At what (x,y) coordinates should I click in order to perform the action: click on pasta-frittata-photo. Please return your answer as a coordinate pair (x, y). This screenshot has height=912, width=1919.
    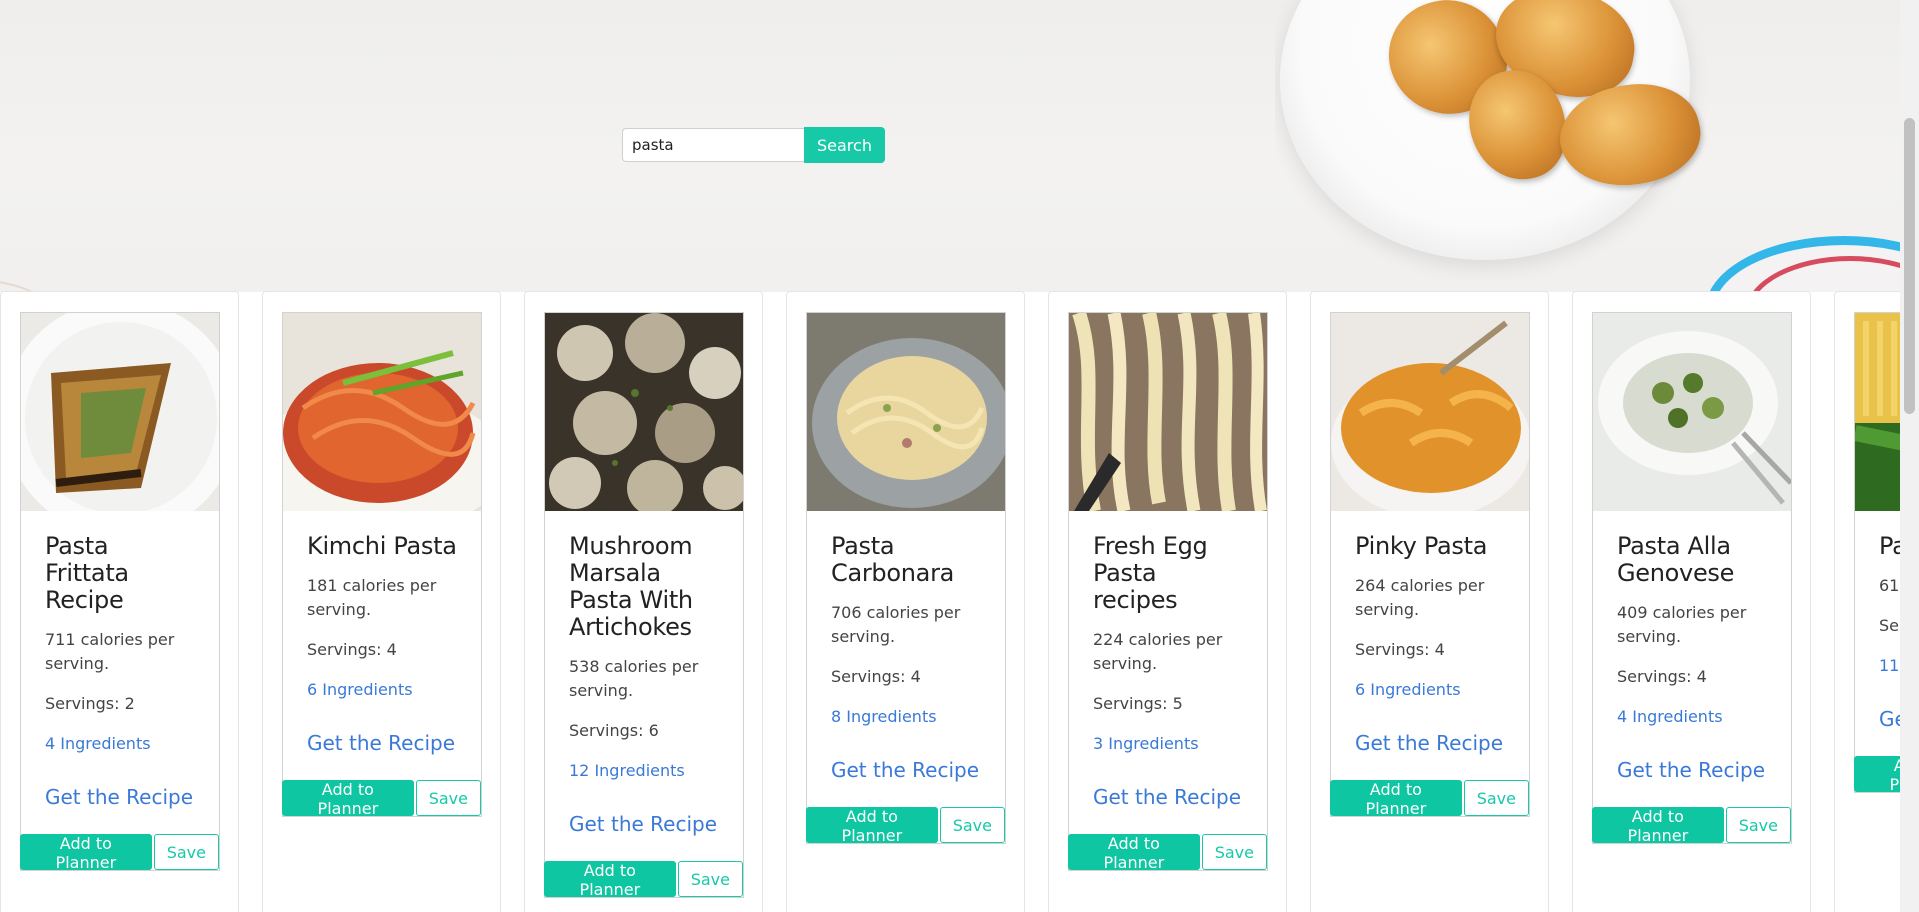
    Looking at the image, I should click on (120, 412).